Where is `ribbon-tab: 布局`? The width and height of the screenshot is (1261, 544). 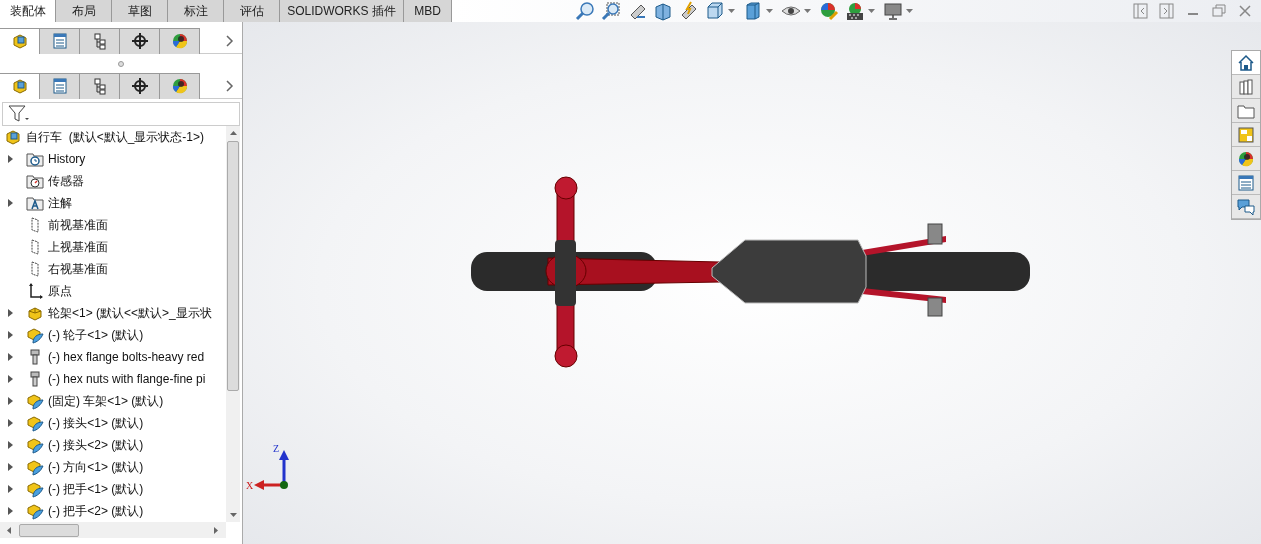
ribbon-tab: 布局 is located at coordinates (84, 11).